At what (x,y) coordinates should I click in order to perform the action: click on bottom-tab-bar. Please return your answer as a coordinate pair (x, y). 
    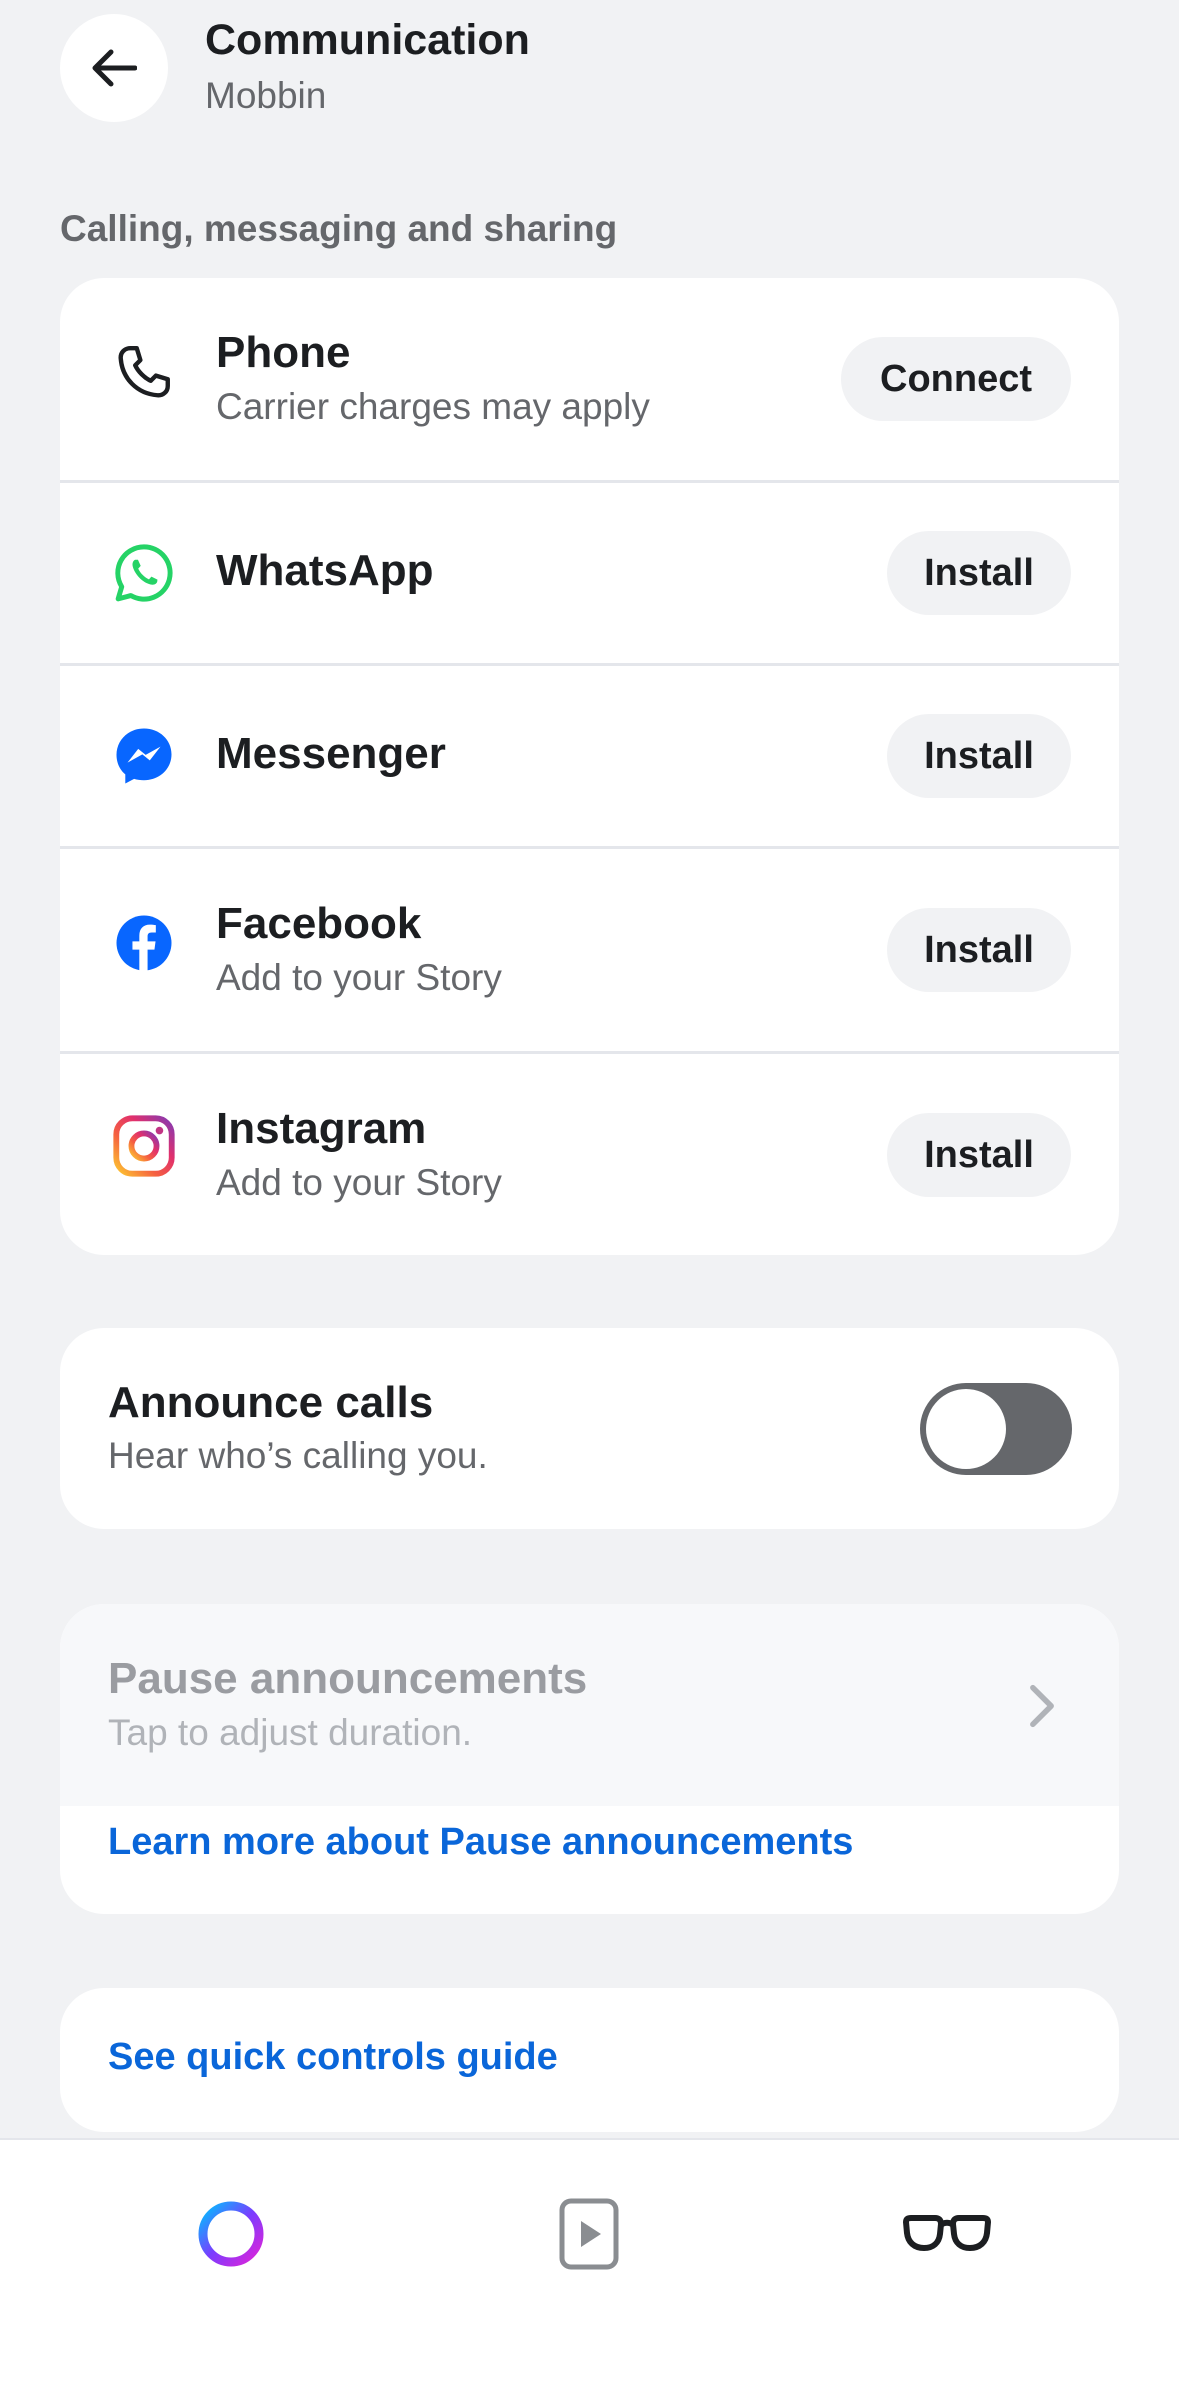
    Looking at the image, I should click on (589, 2268).